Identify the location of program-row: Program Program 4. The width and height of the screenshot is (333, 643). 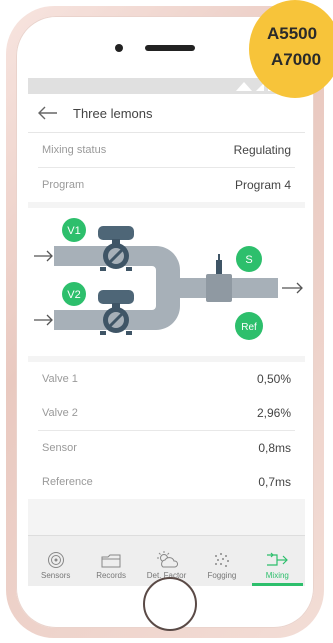
(166, 185).